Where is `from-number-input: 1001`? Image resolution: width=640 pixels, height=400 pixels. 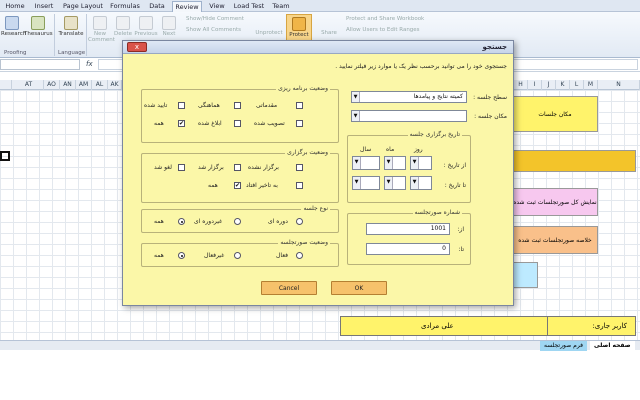 from-number-input: 1001 is located at coordinates (408, 229).